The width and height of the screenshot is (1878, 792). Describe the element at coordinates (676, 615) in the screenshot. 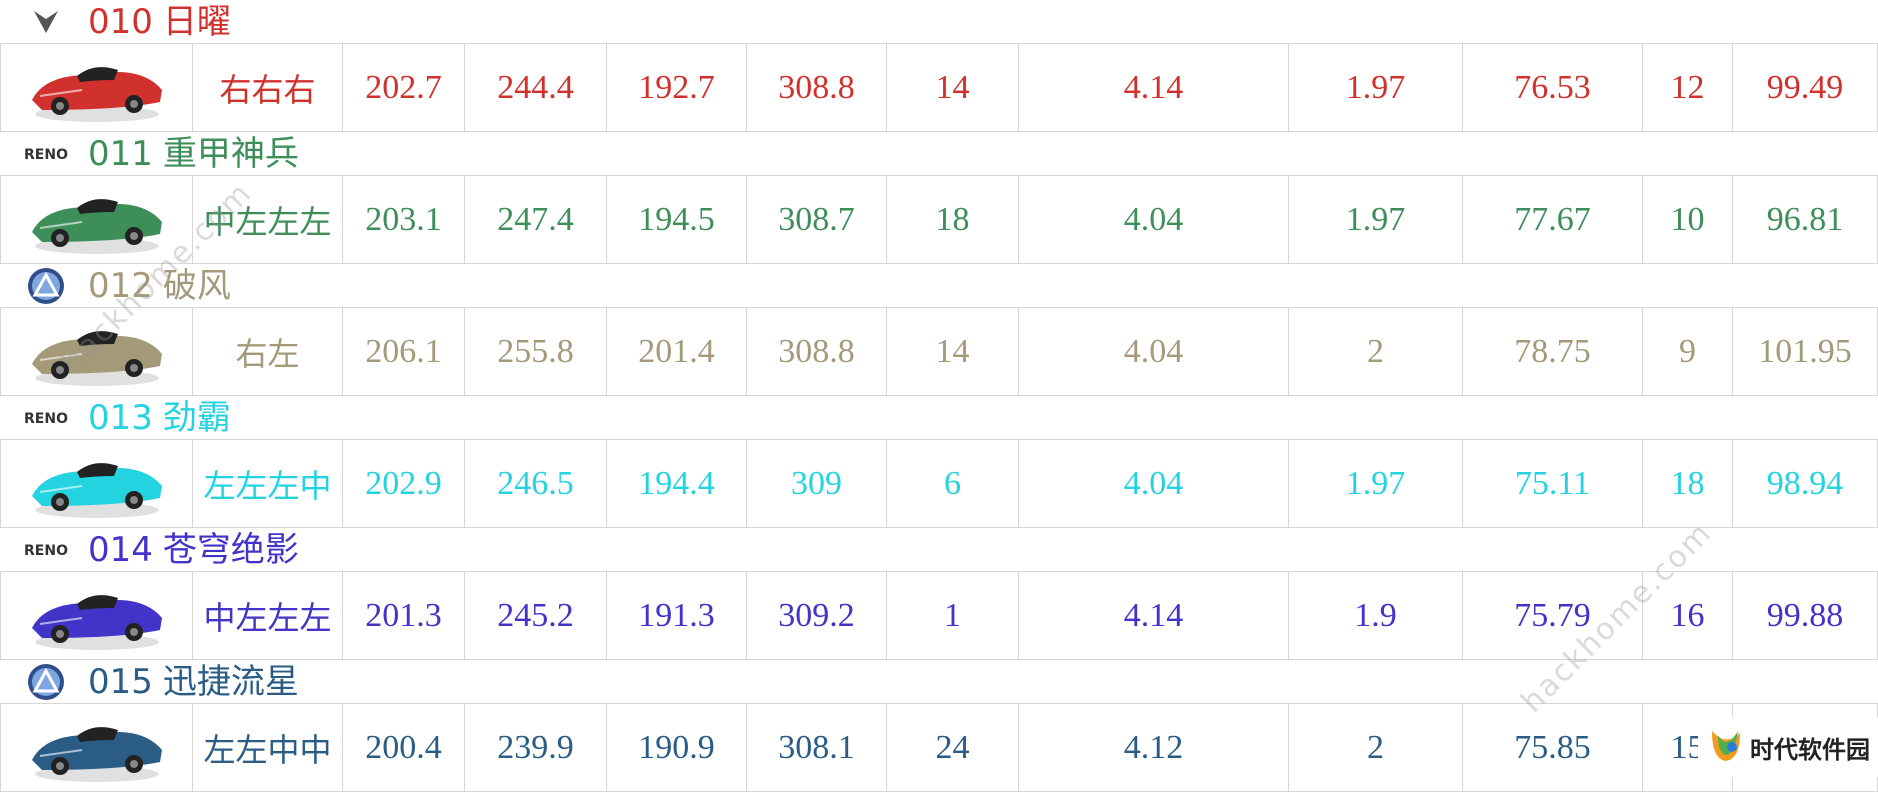

I see `stat-value: 191.3` at that location.